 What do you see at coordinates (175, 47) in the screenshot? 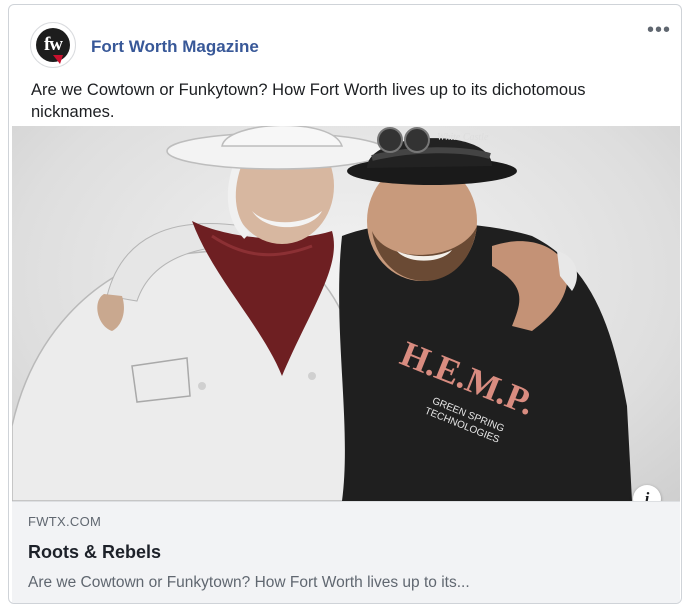
I see `page-name-link: Fort Worth Magazine` at bounding box center [175, 47].